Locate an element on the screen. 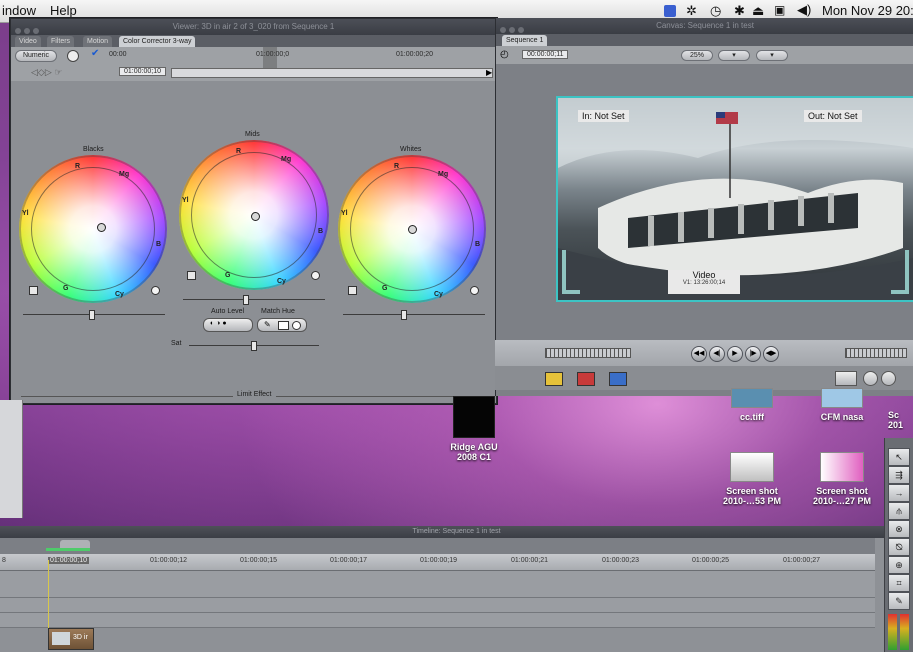 Image resolution: width=913 pixels, height=652 pixels. edit-select-tool-icon: ⇶ is located at coordinates (899, 475).